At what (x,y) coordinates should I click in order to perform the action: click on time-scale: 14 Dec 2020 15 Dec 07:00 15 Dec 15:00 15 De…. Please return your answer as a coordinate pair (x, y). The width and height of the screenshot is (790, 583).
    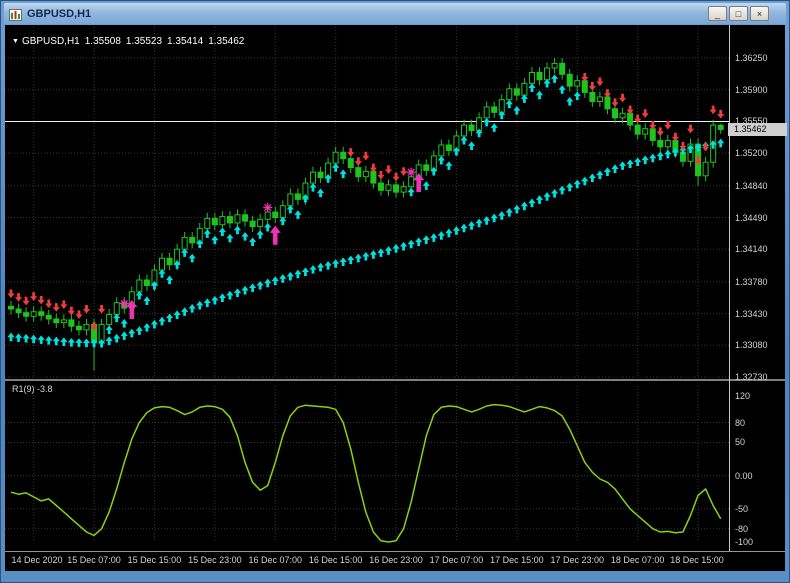
    Looking at the image, I should click on (367, 561).